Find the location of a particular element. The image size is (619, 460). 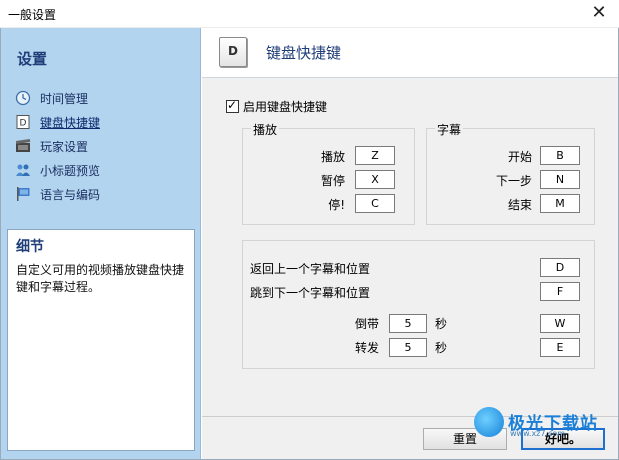

sidebar-item-language-encoding: 语言与编码 is located at coordinates (57, 194).